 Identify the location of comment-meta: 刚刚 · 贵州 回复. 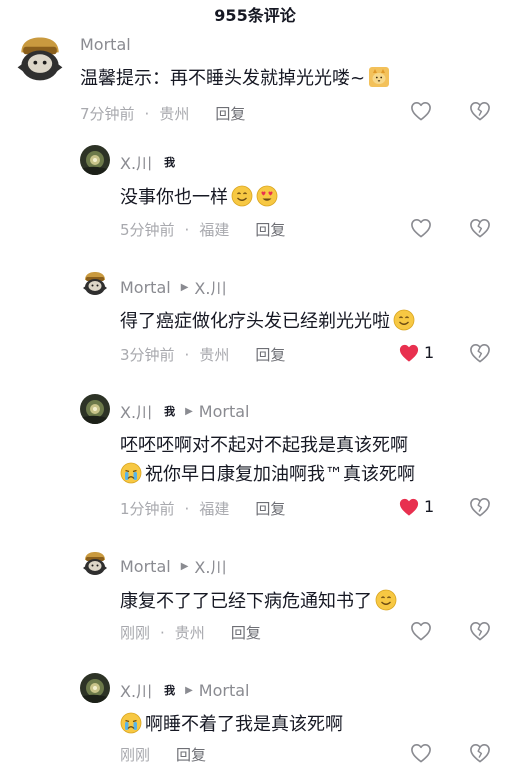
(190, 632).